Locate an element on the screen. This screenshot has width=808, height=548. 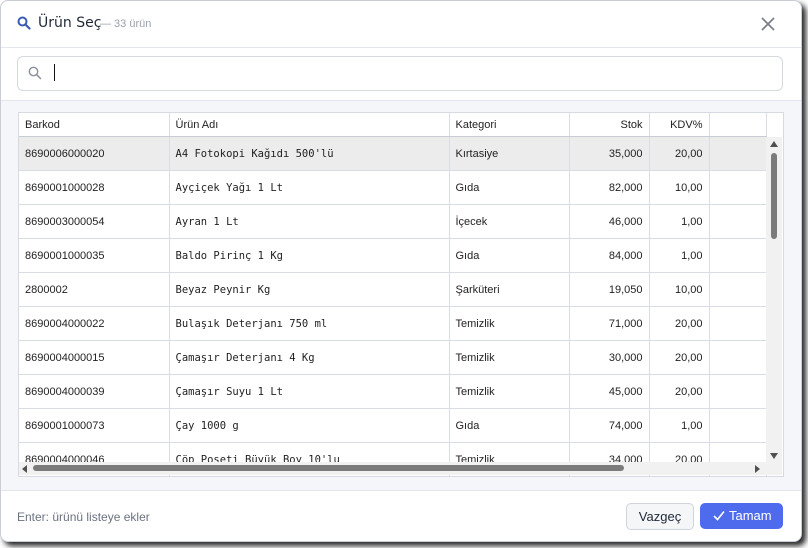
text-cursor is located at coordinates (54, 72).